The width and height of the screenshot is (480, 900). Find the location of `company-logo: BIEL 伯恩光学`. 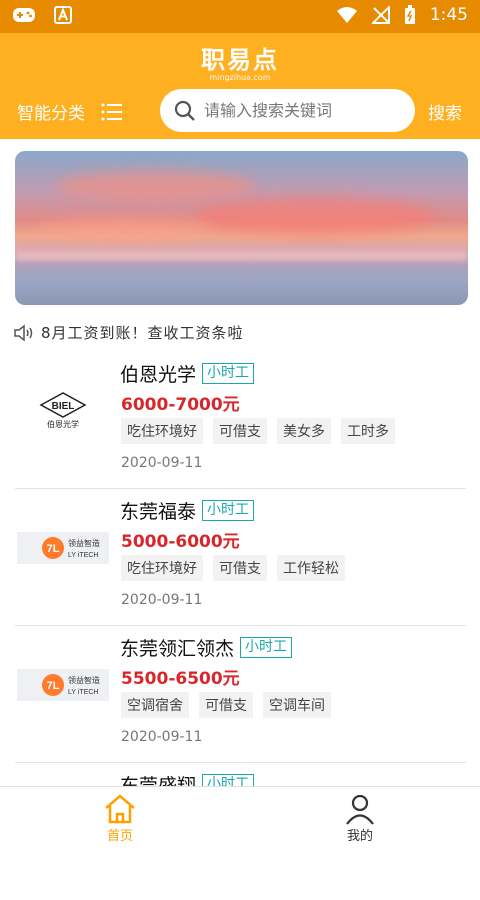

company-logo: BIEL 伯恩光学 is located at coordinates (63, 410).